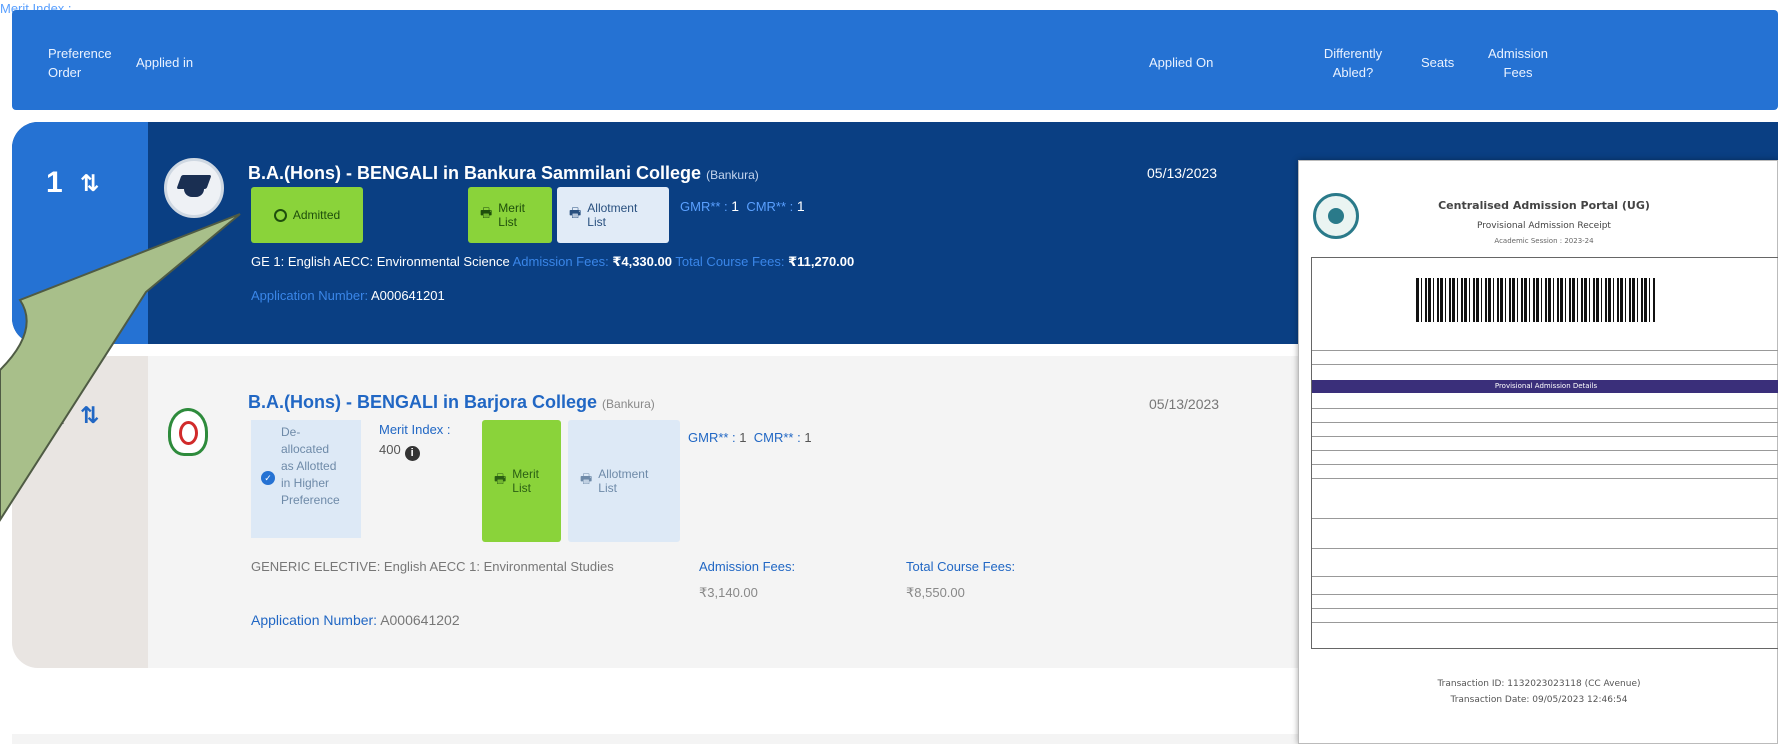  Describe the element at coordinates (1544, 241) in the screenshot. I see `receipt-session: Academic Session : 2023-24` at that location.